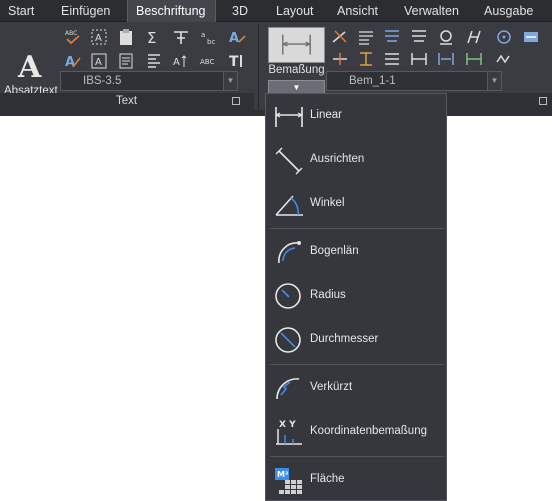 The width and height of the screenshot is (552, 501). I want to click on panel-launcher-icon, so click(236, 101).